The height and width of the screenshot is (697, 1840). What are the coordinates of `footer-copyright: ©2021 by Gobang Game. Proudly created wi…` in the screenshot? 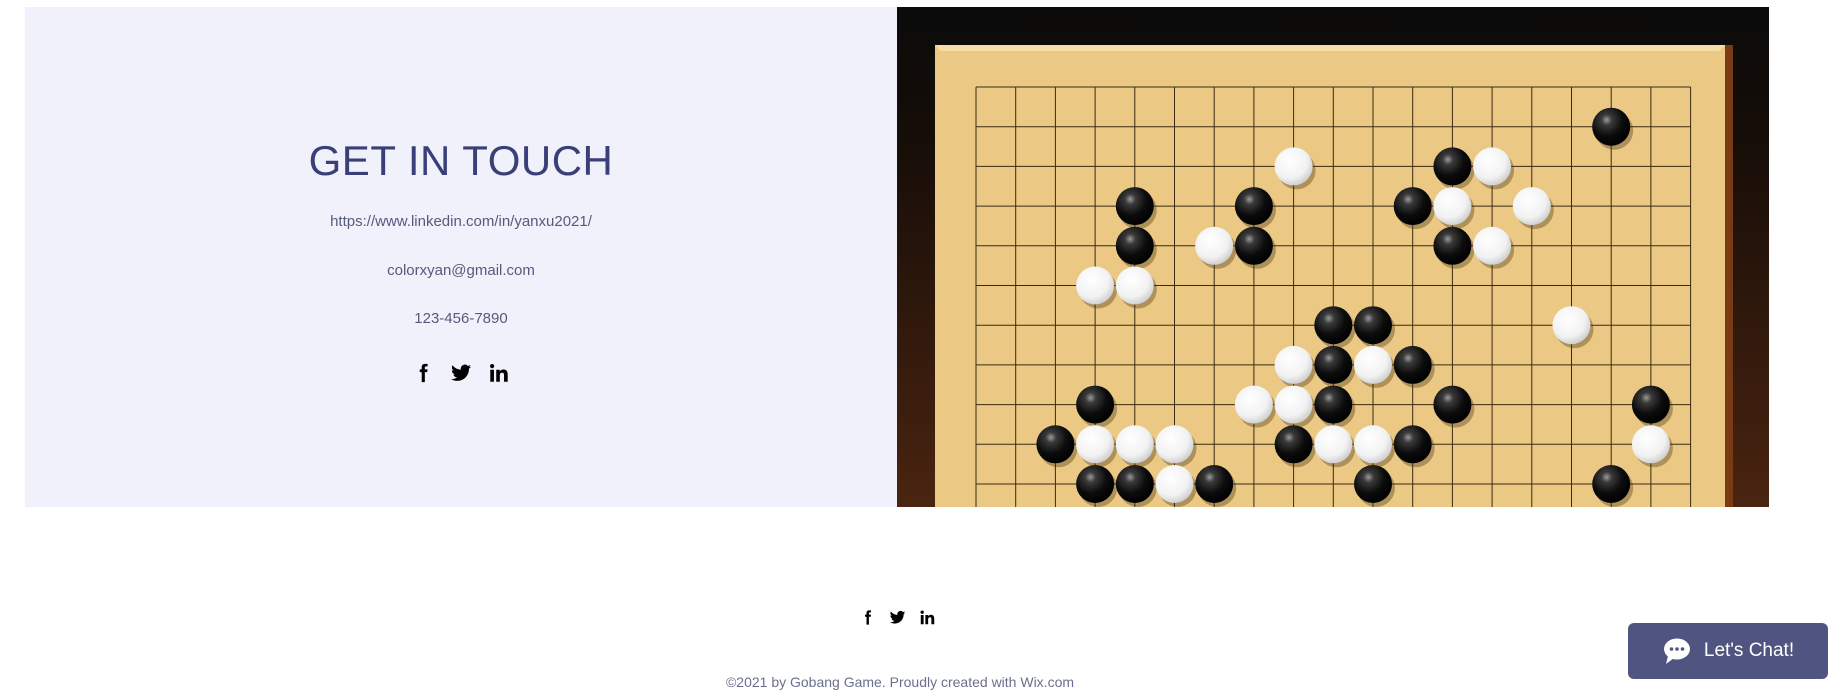 It's located at (900, 682).